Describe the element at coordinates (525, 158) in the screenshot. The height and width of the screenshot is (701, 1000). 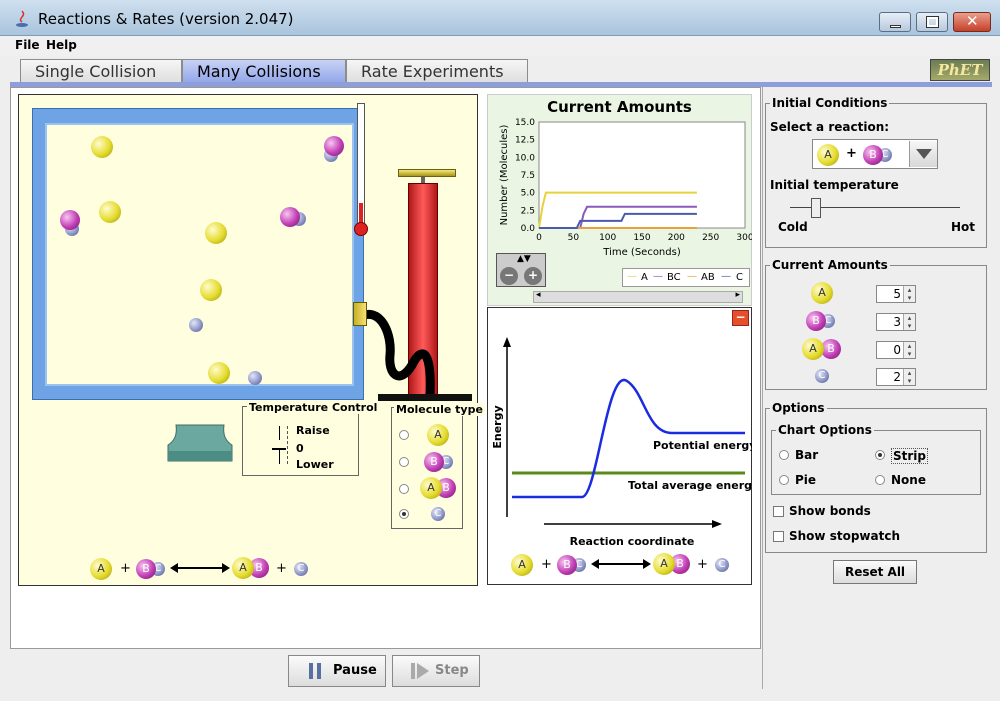
I see `chart-ytick: 10.0` at that location.